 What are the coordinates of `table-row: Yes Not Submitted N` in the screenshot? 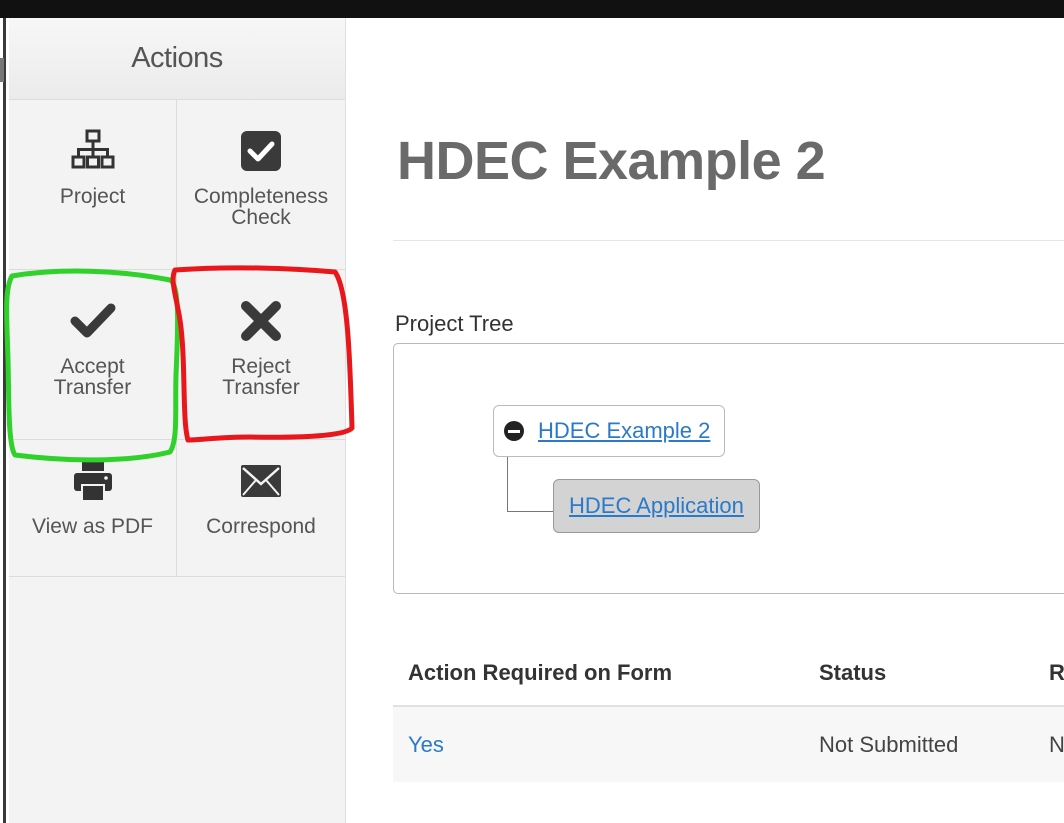 It's located at (728, 744).